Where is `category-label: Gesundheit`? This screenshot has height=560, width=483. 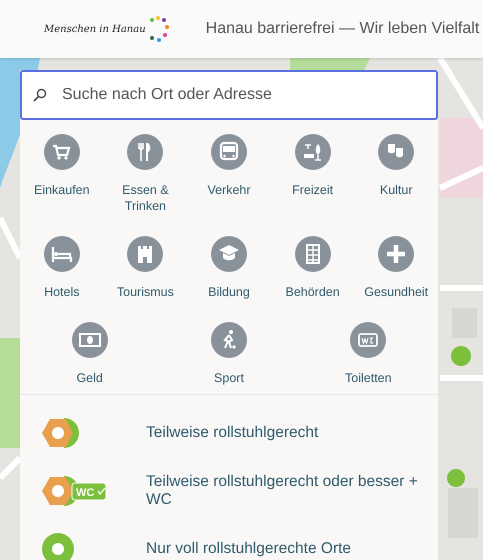 category-label: Gesundheit is located at coordinates (396, 292).